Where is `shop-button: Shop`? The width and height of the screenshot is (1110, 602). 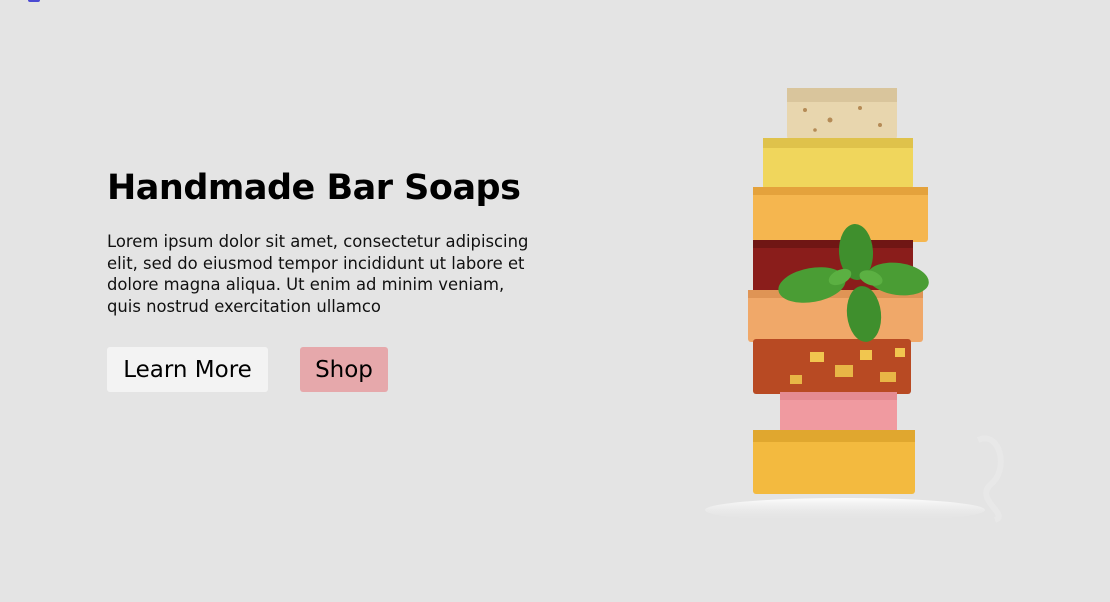 shop-button: Shop is located at coordinates (344, 369).